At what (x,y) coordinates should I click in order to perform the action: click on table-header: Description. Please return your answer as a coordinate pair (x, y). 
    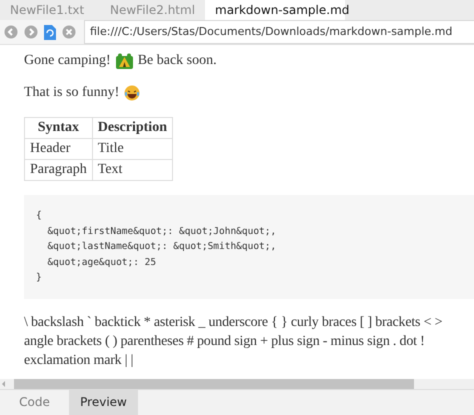
    Looking at the image, I should click on (132, 128).